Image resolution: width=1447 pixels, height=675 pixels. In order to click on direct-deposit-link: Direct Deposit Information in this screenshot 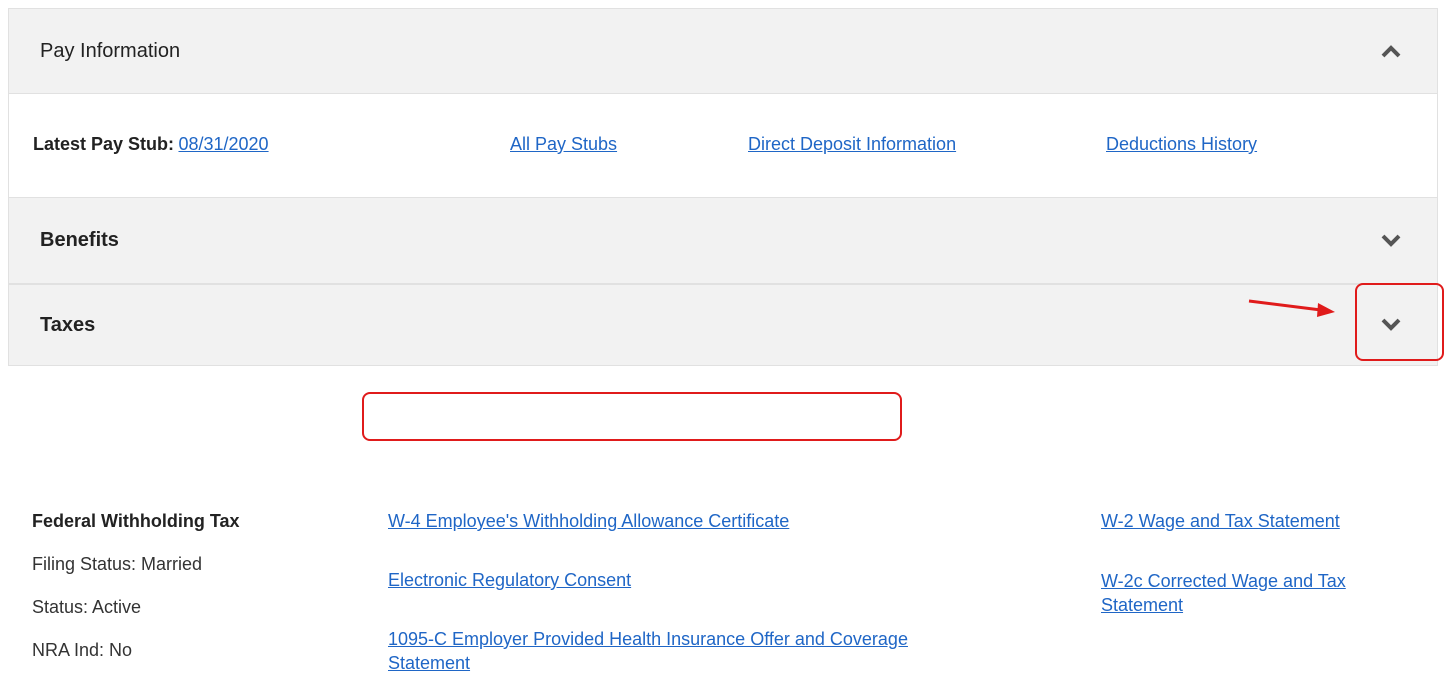, I will do `click(852, 144)`.